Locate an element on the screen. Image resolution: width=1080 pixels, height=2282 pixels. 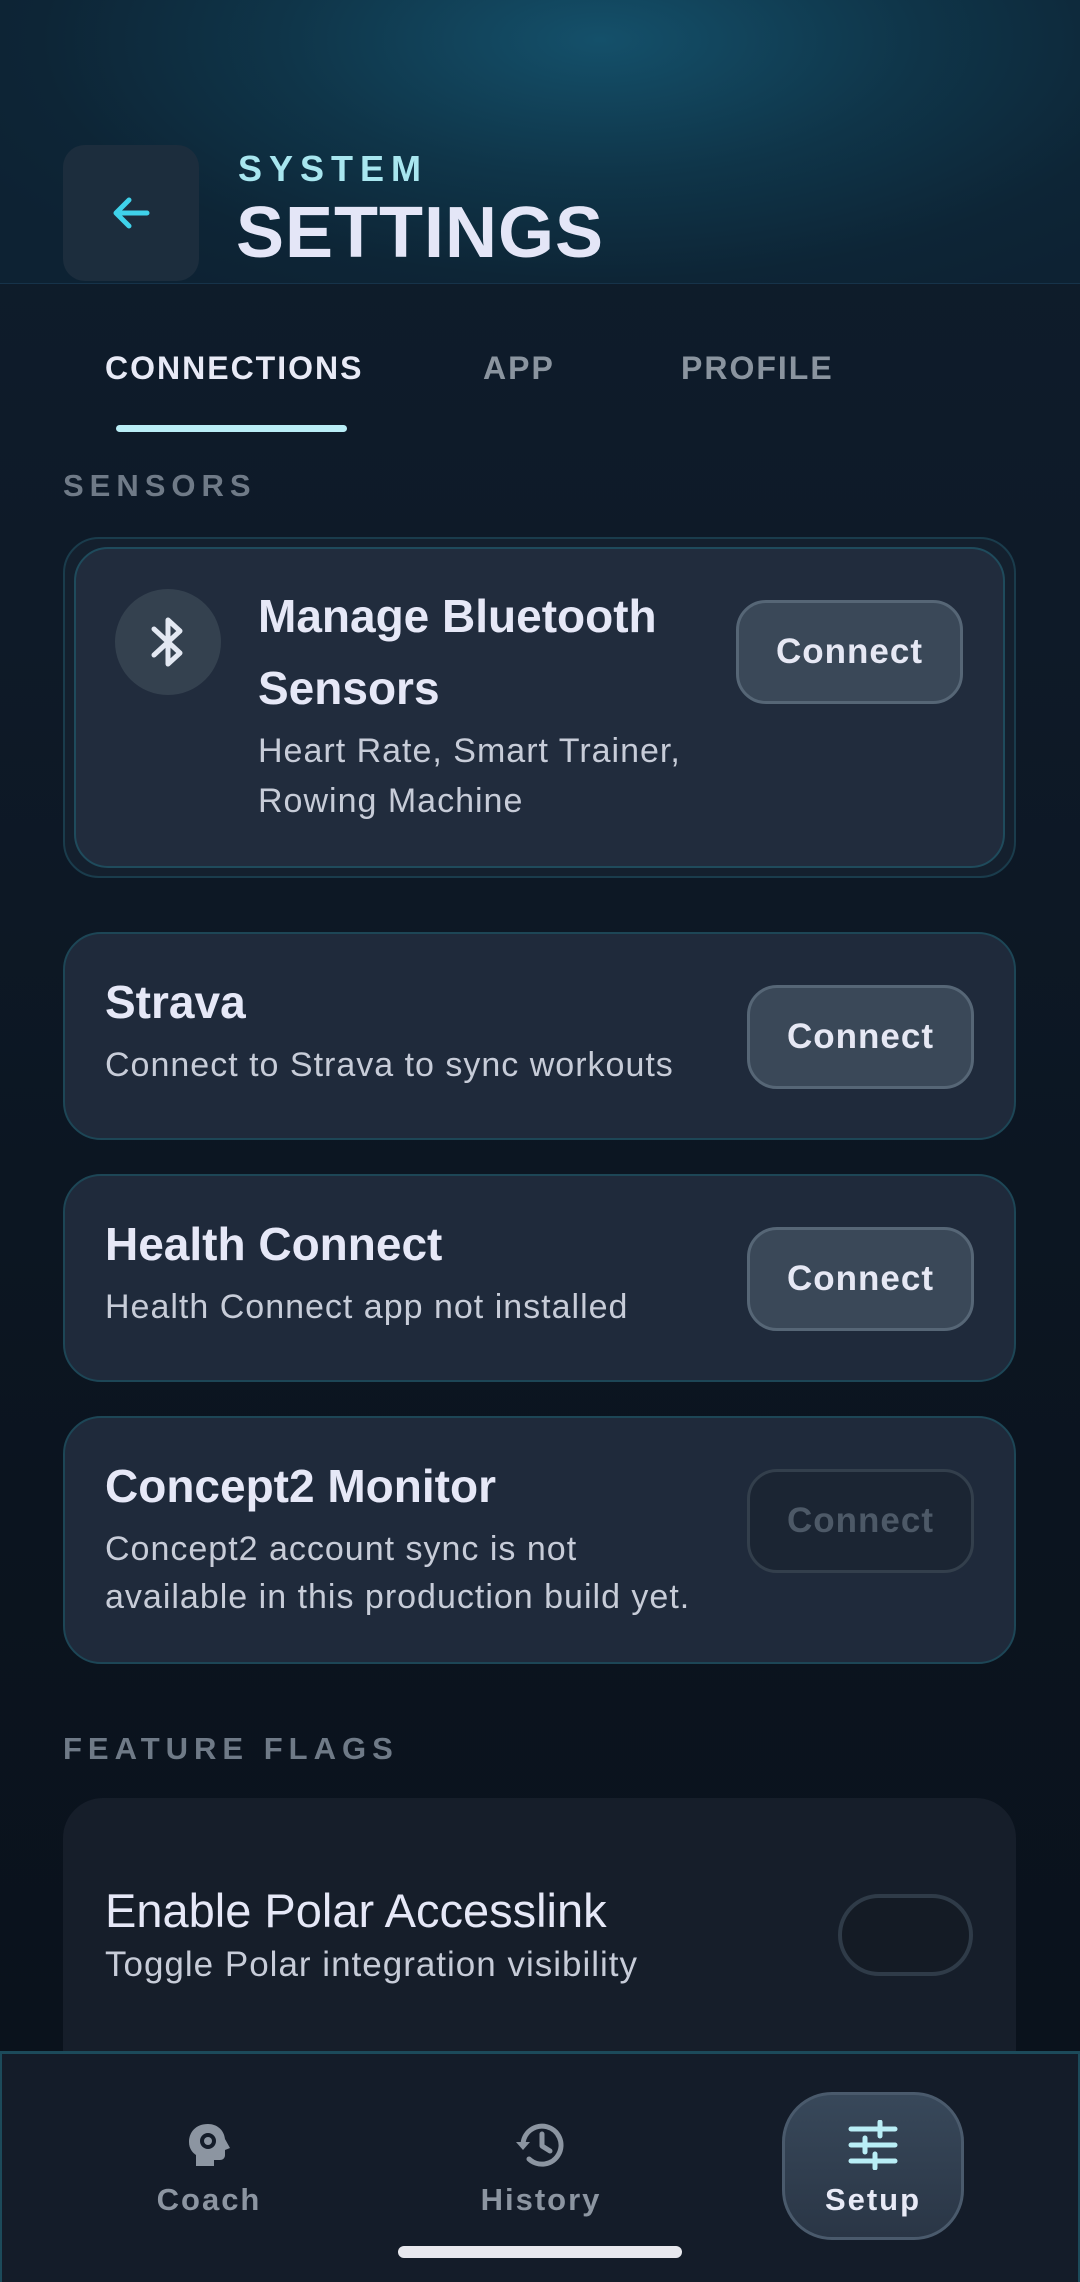
concept2-title: Concept2 Monitor is located at coordinates (300, 1486).